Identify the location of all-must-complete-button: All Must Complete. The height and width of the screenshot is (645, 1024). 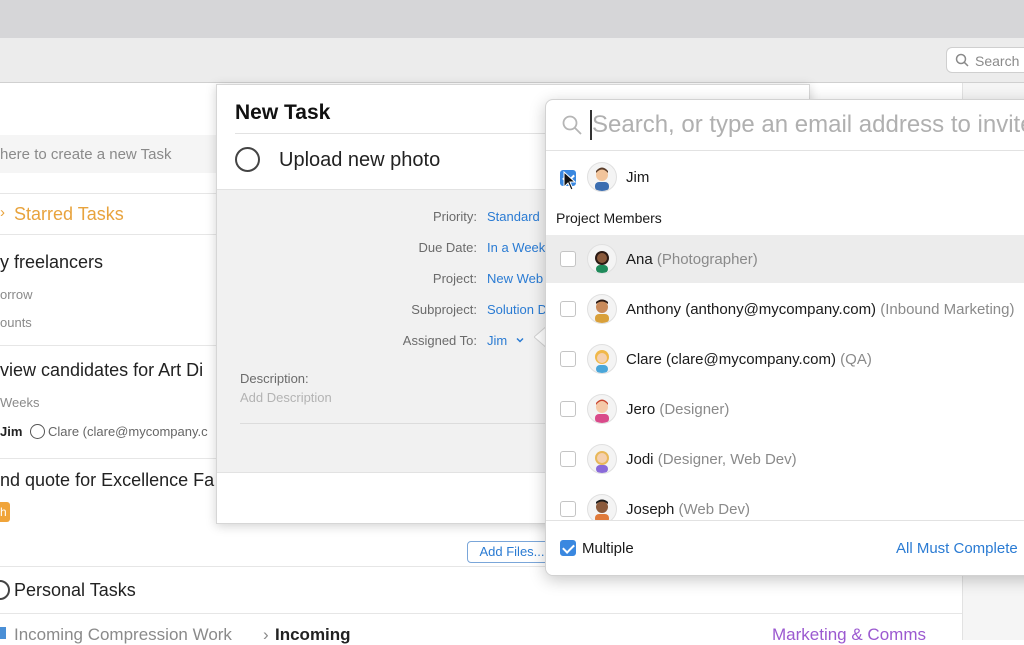
(957, 548).